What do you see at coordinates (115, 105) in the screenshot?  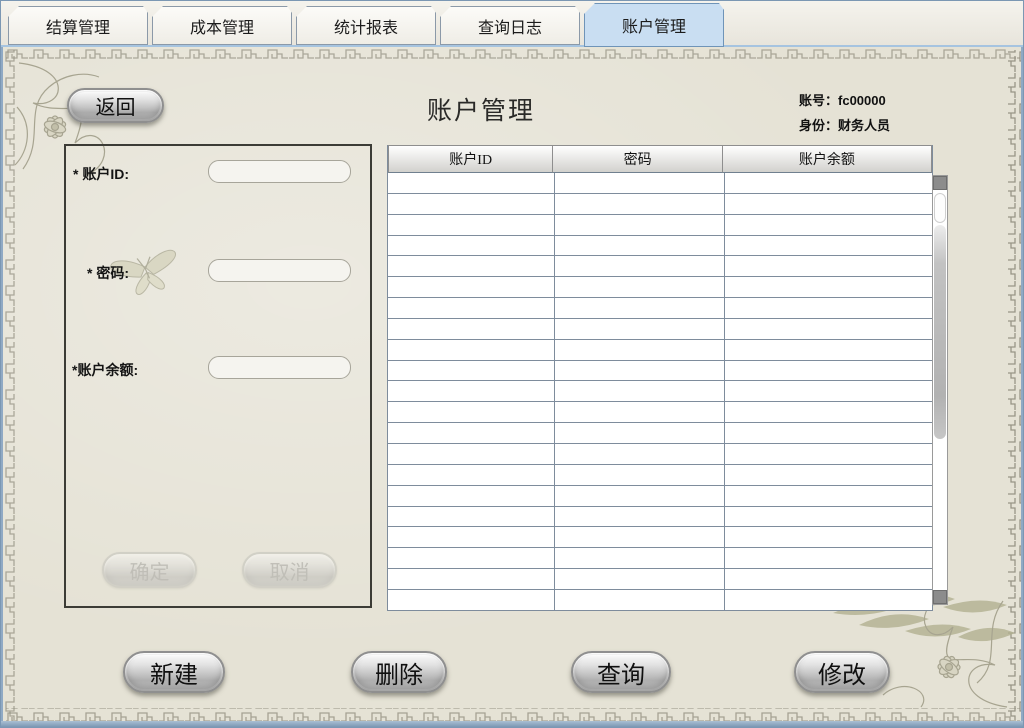 I see `back-button: 返回` at bounding box center [115, 105].